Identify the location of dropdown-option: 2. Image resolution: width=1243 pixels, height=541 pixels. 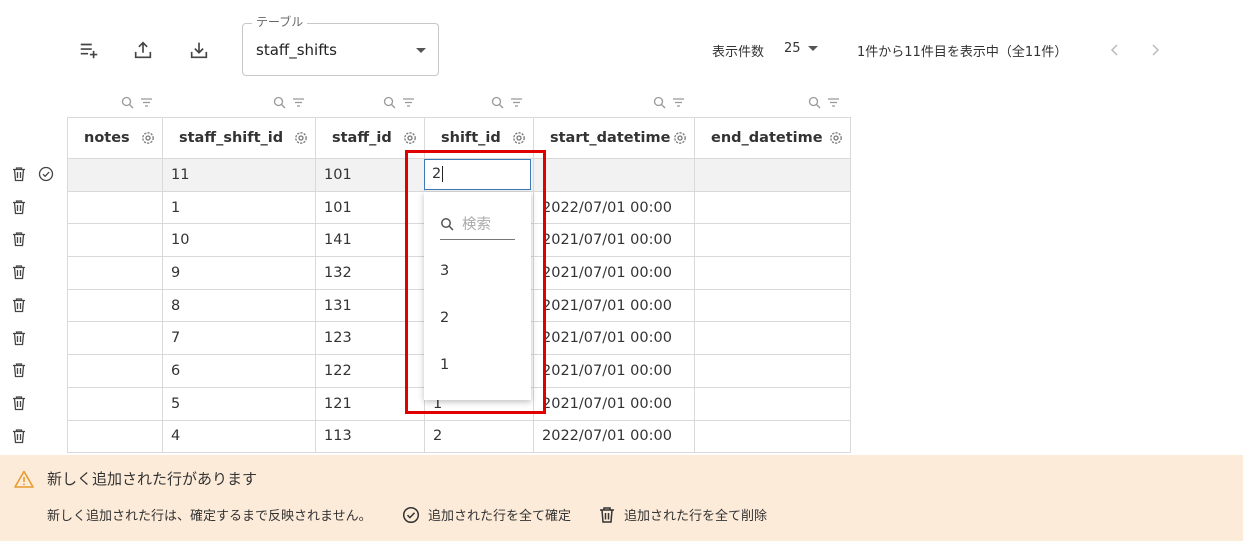
(444, 318).